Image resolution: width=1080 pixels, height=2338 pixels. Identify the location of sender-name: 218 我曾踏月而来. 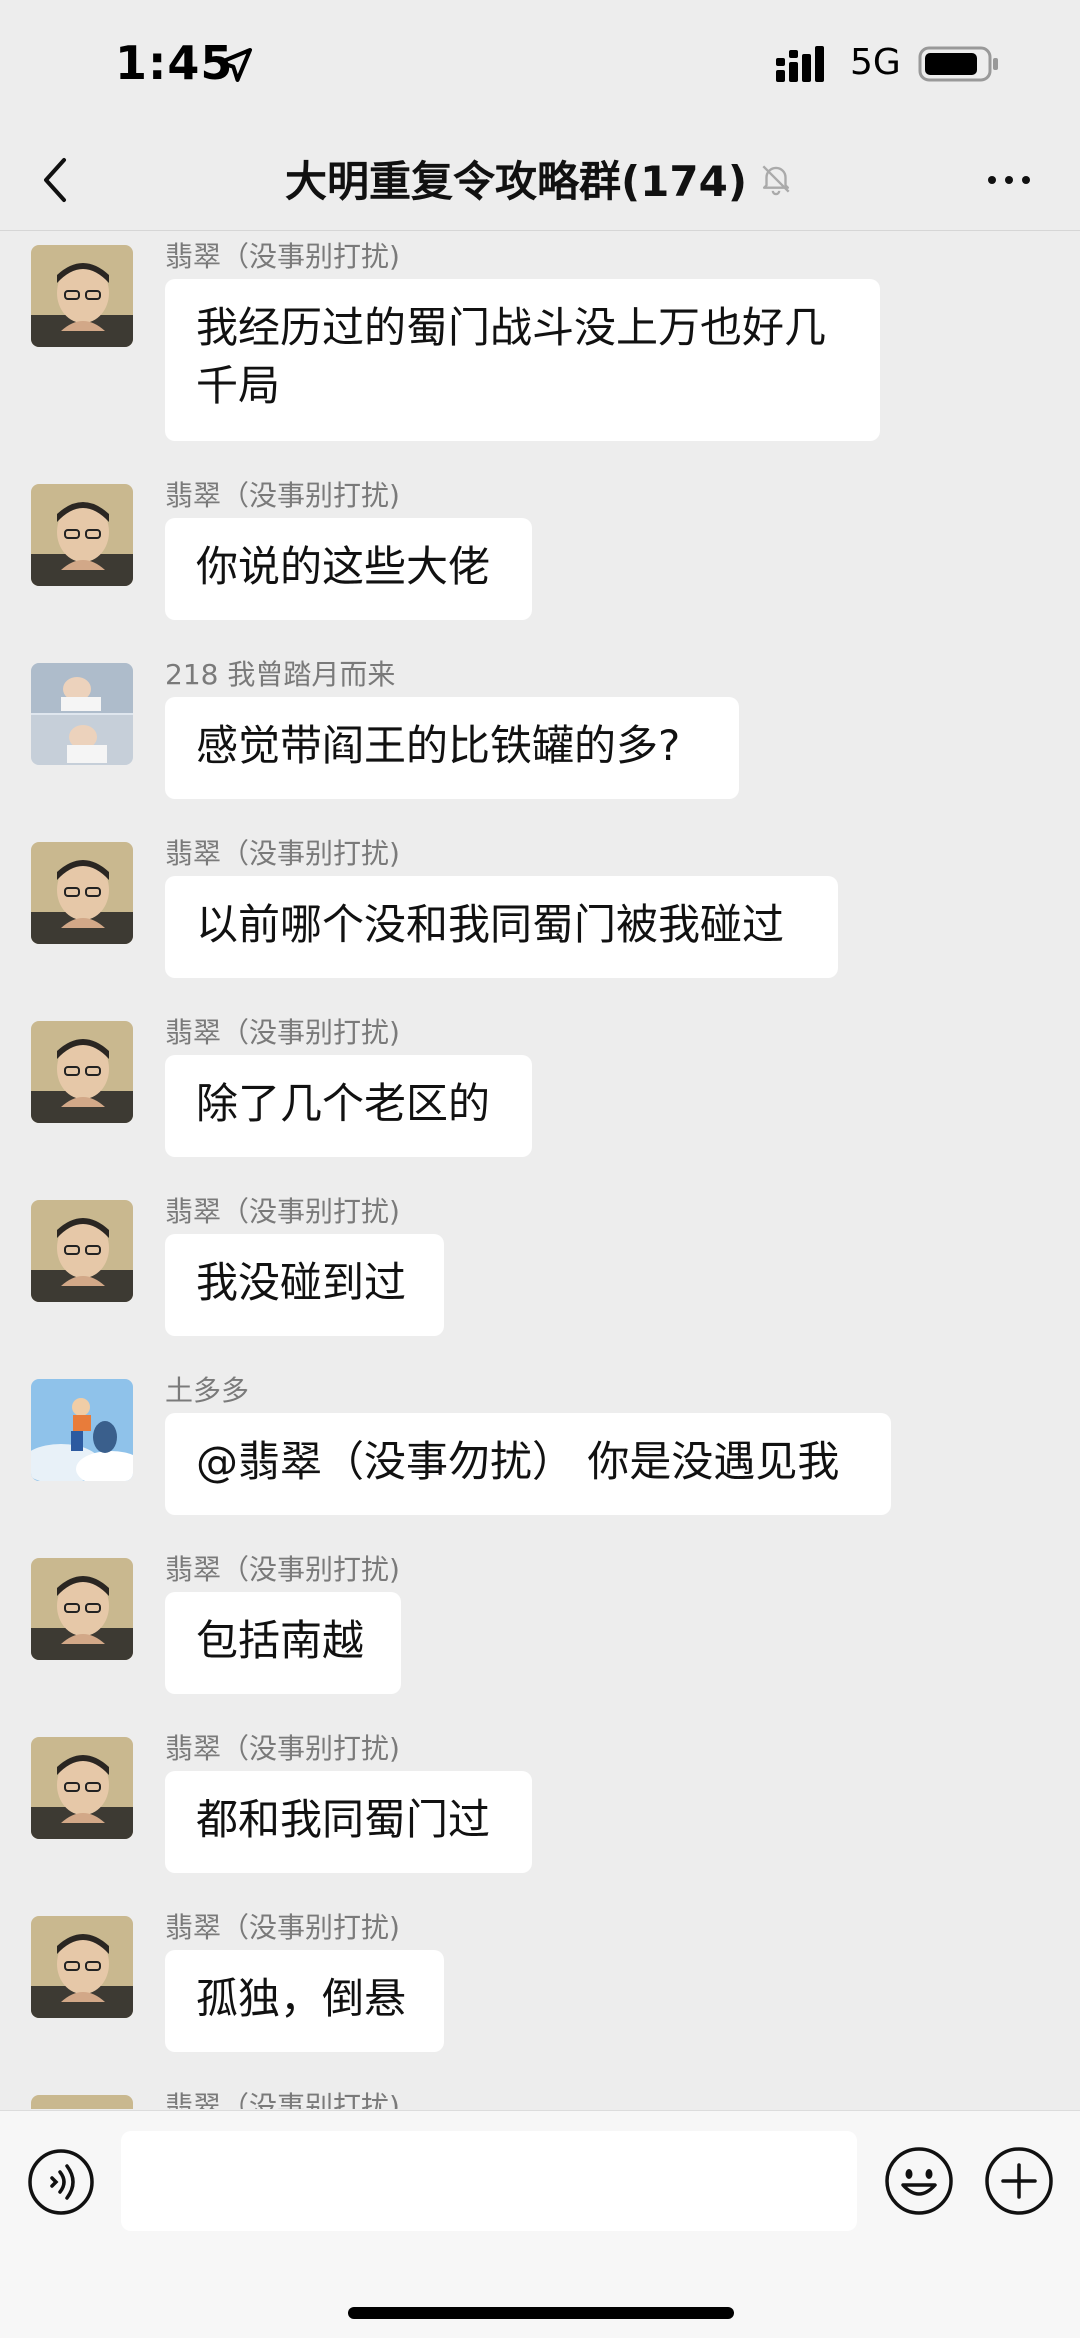
(280, 674).